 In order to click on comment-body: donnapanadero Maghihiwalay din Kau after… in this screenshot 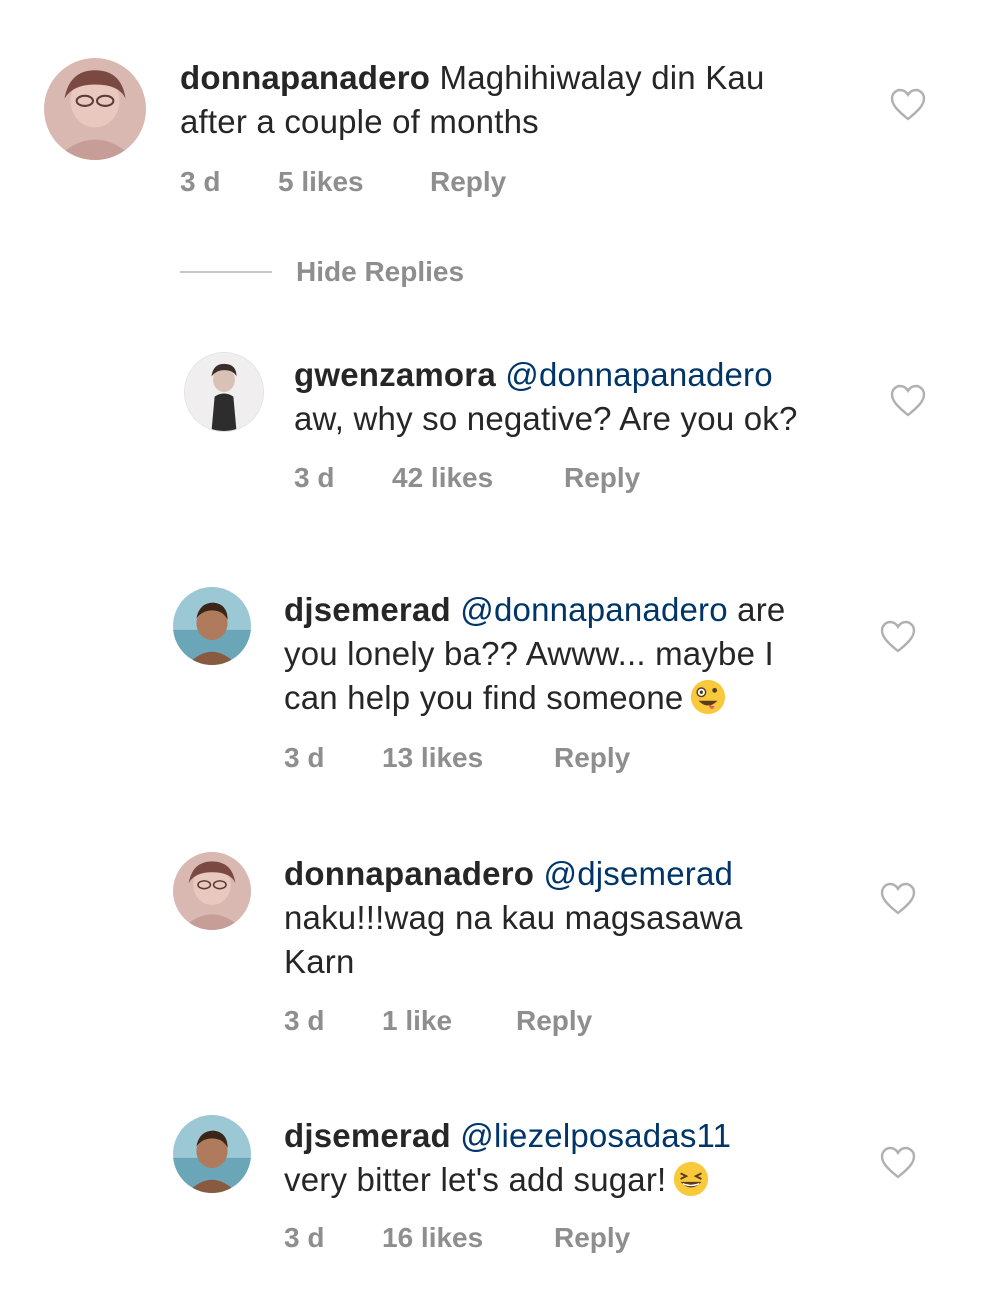, I will do `click(472, 100)`.